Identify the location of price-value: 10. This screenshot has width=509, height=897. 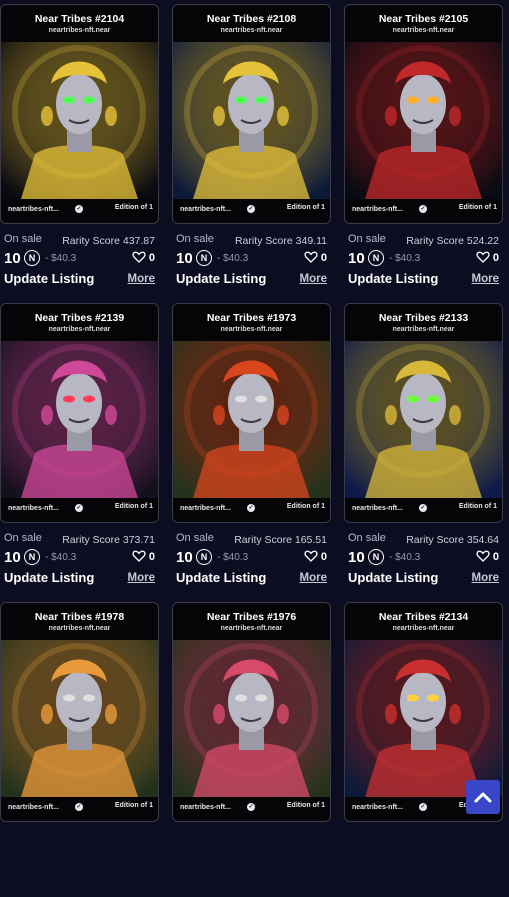
(356, 557).